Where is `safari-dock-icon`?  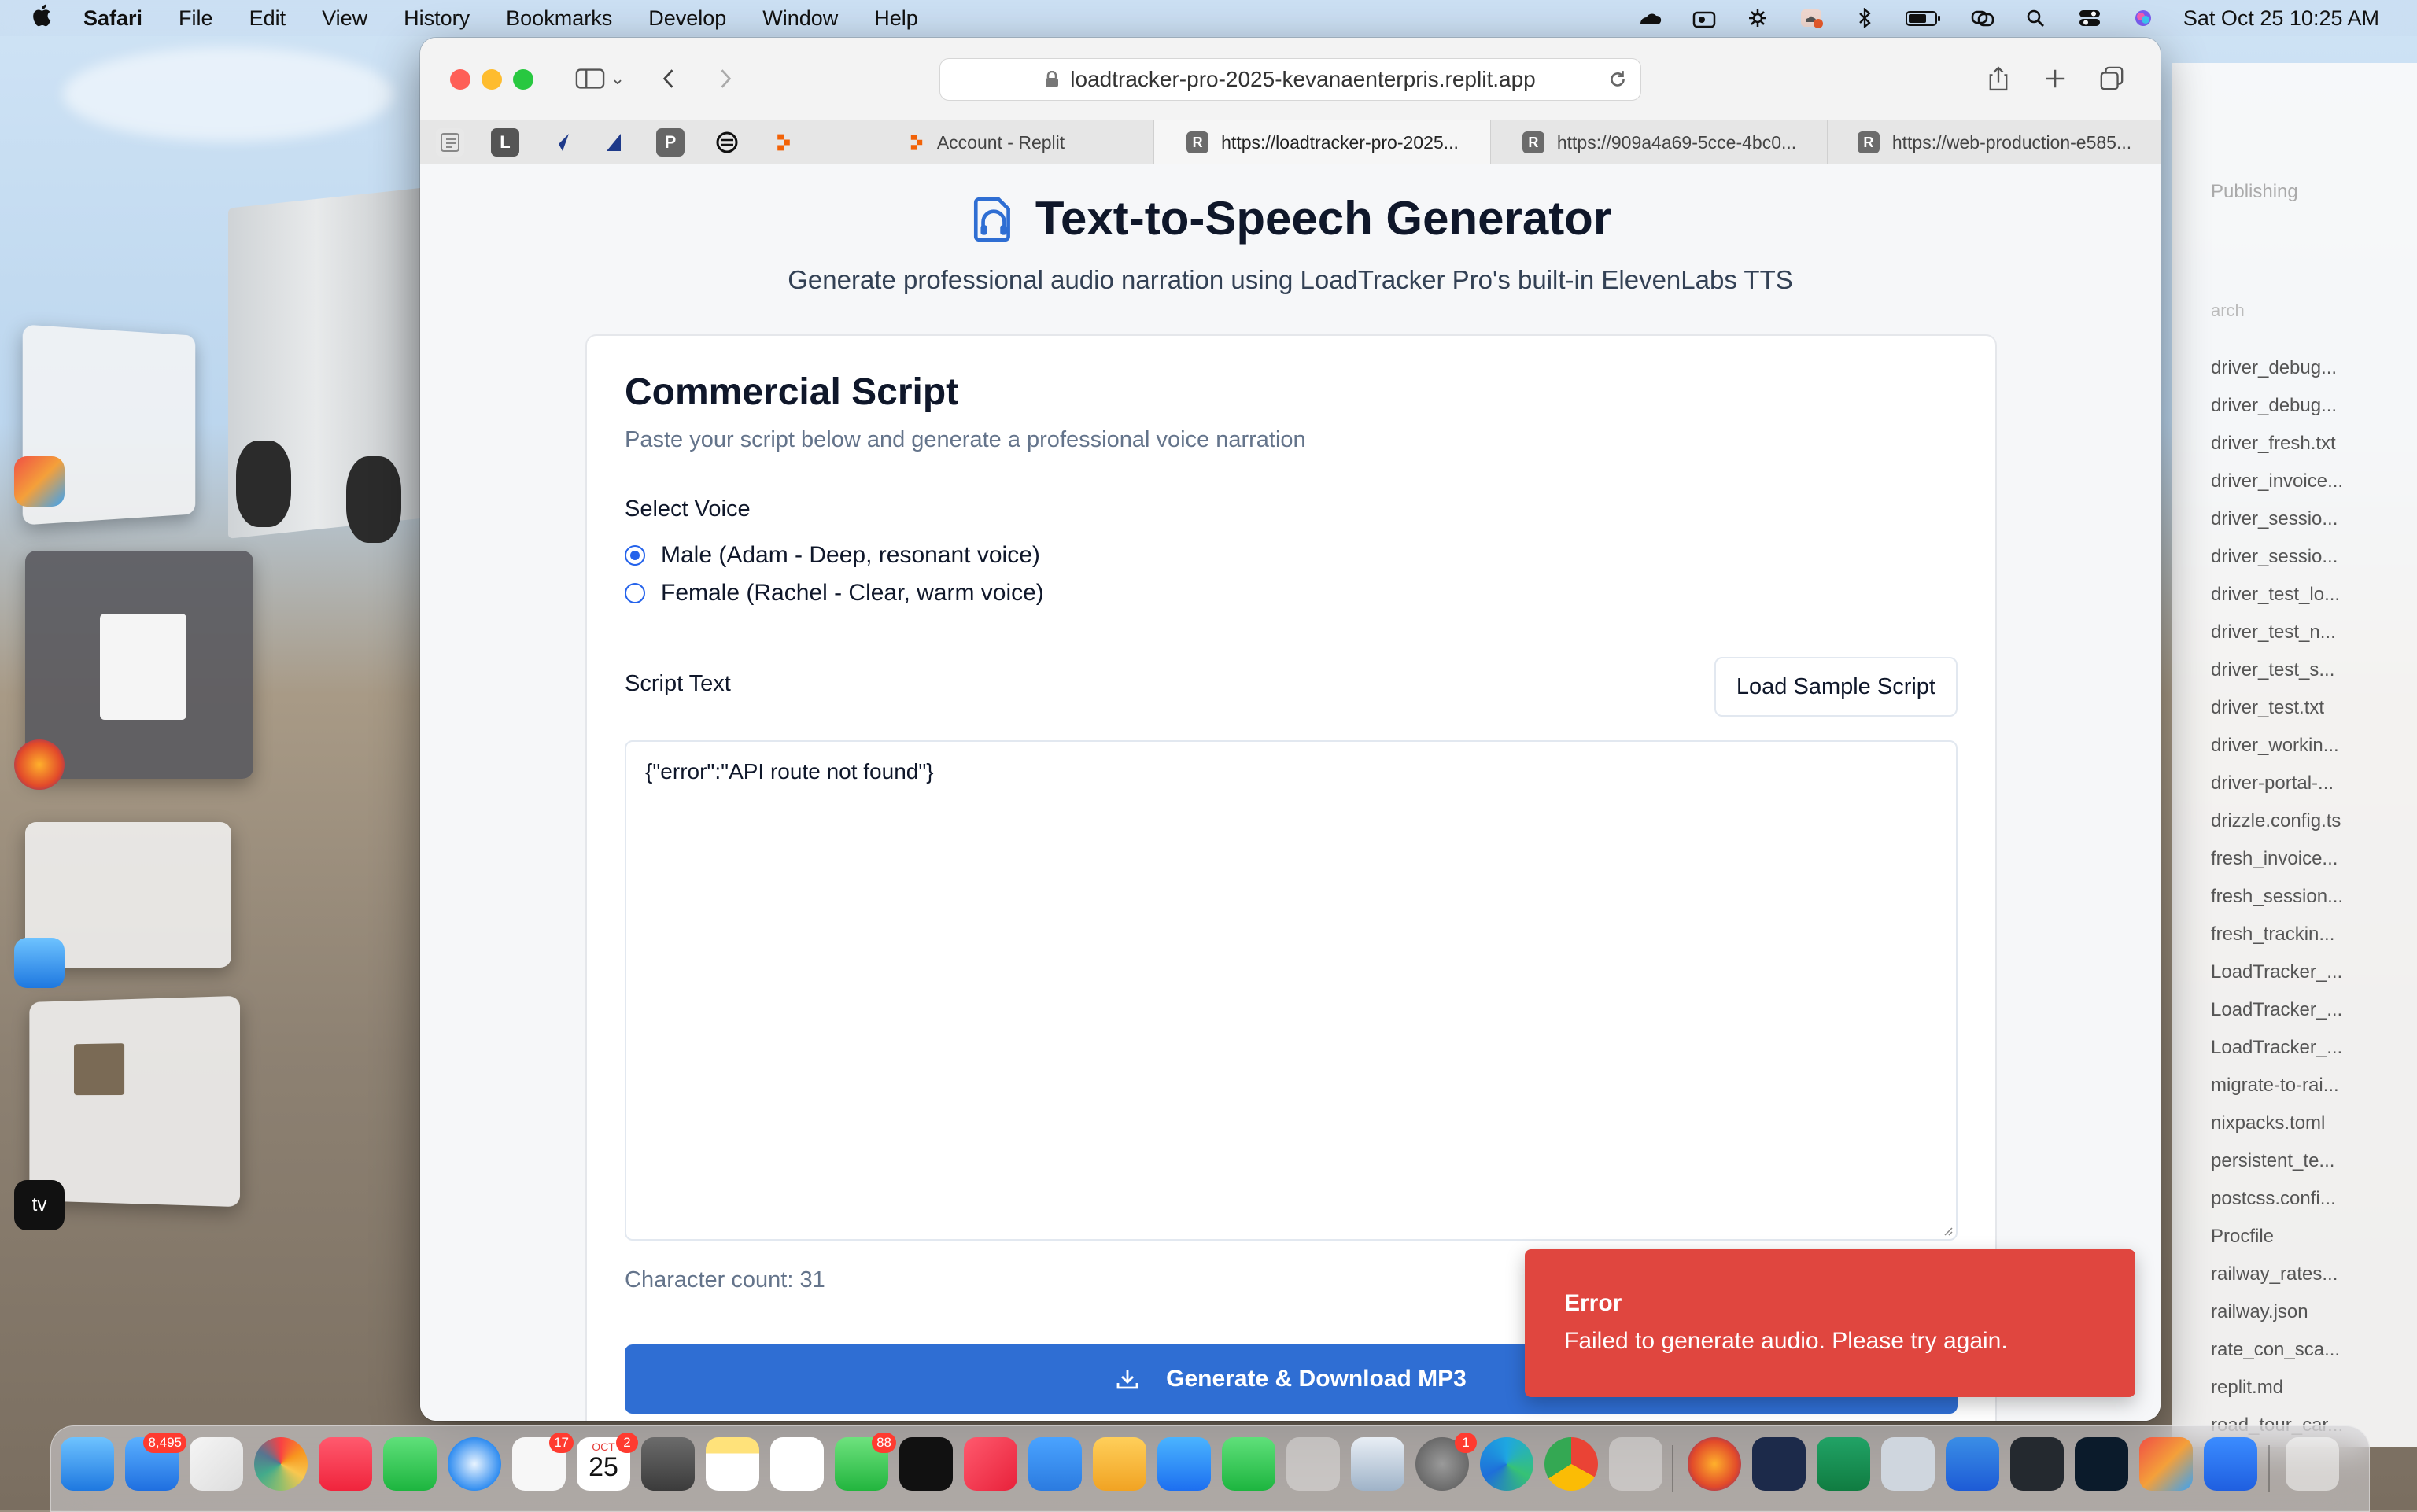 safari-dock-icon is located at coordinates (474, 1464).